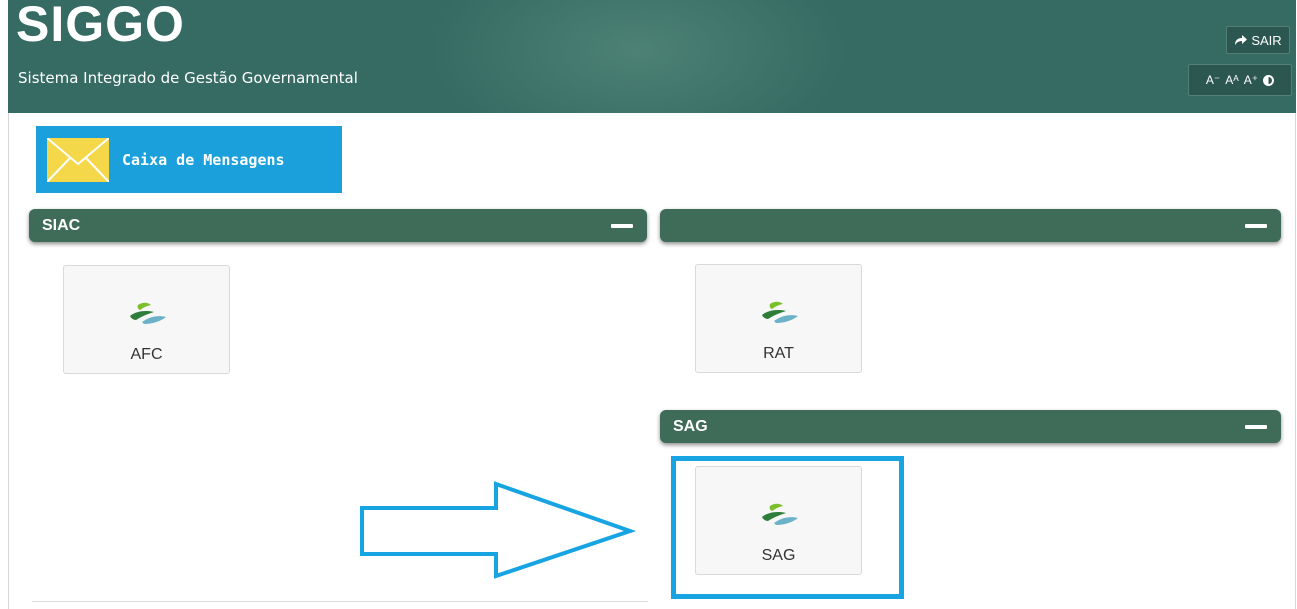 The image size is (1297, 609). I want to click on message-box-button: Caixa de Mensagens, so click(189, 159).